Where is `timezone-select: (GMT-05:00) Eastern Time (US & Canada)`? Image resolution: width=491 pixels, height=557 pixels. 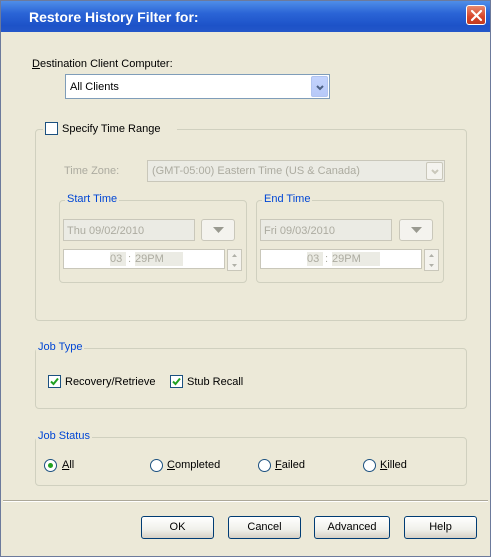 timezone-select: (GMT-05:00) Eastern Time (US & Canada) is located at coordinates (296, 171).